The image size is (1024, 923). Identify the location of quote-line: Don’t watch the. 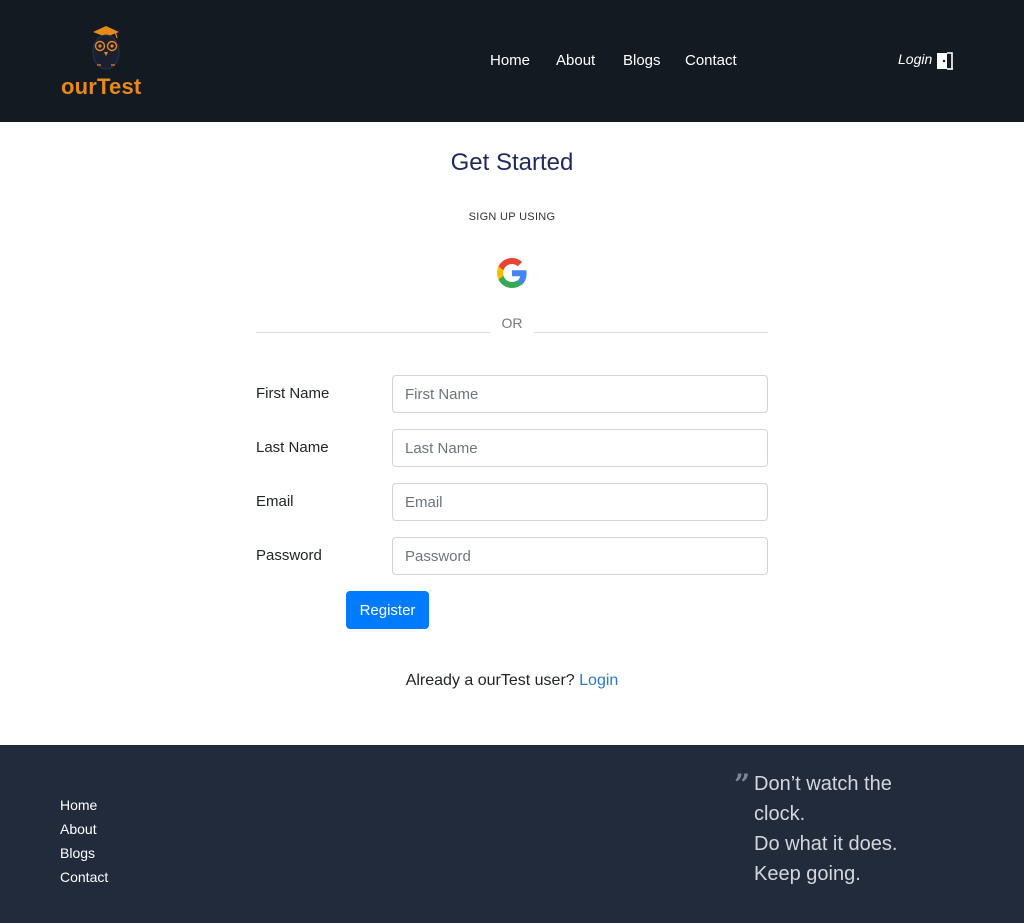
(823, 784).